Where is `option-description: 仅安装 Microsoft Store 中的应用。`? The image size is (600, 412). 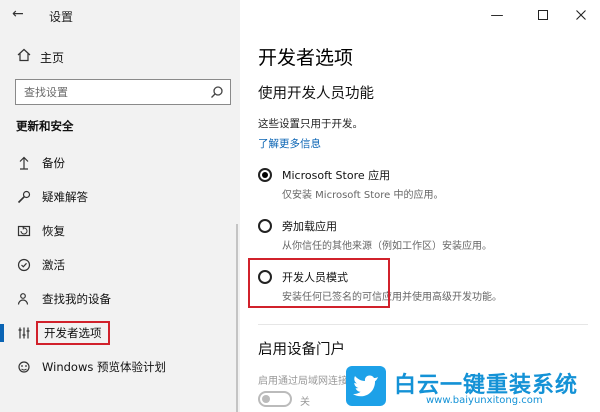
option-description: 仅安装 Microsoft Store 中的应用。 is located at coordinates (363, 195).